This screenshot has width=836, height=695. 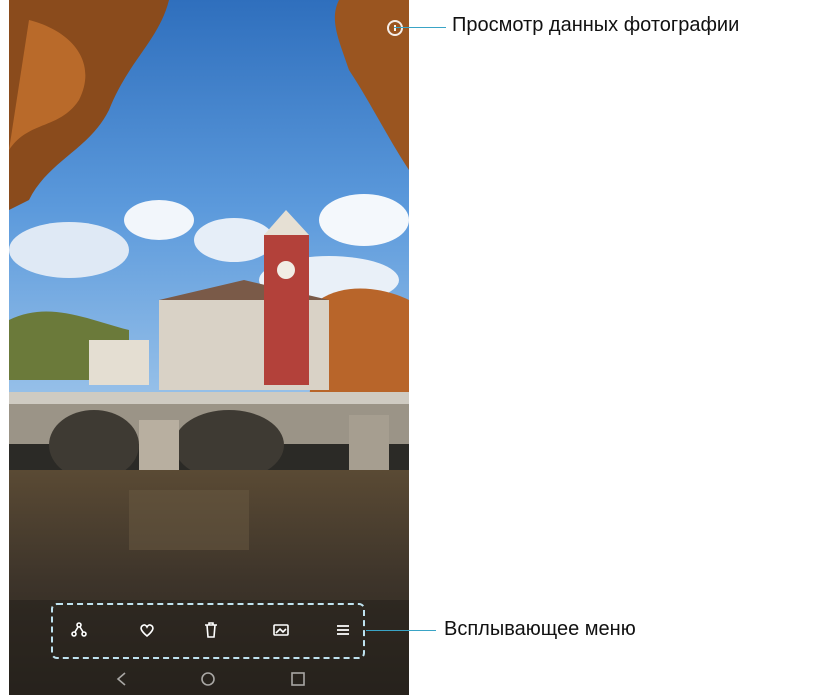 I want to click on recents-icon, so click(x=298, y=679).